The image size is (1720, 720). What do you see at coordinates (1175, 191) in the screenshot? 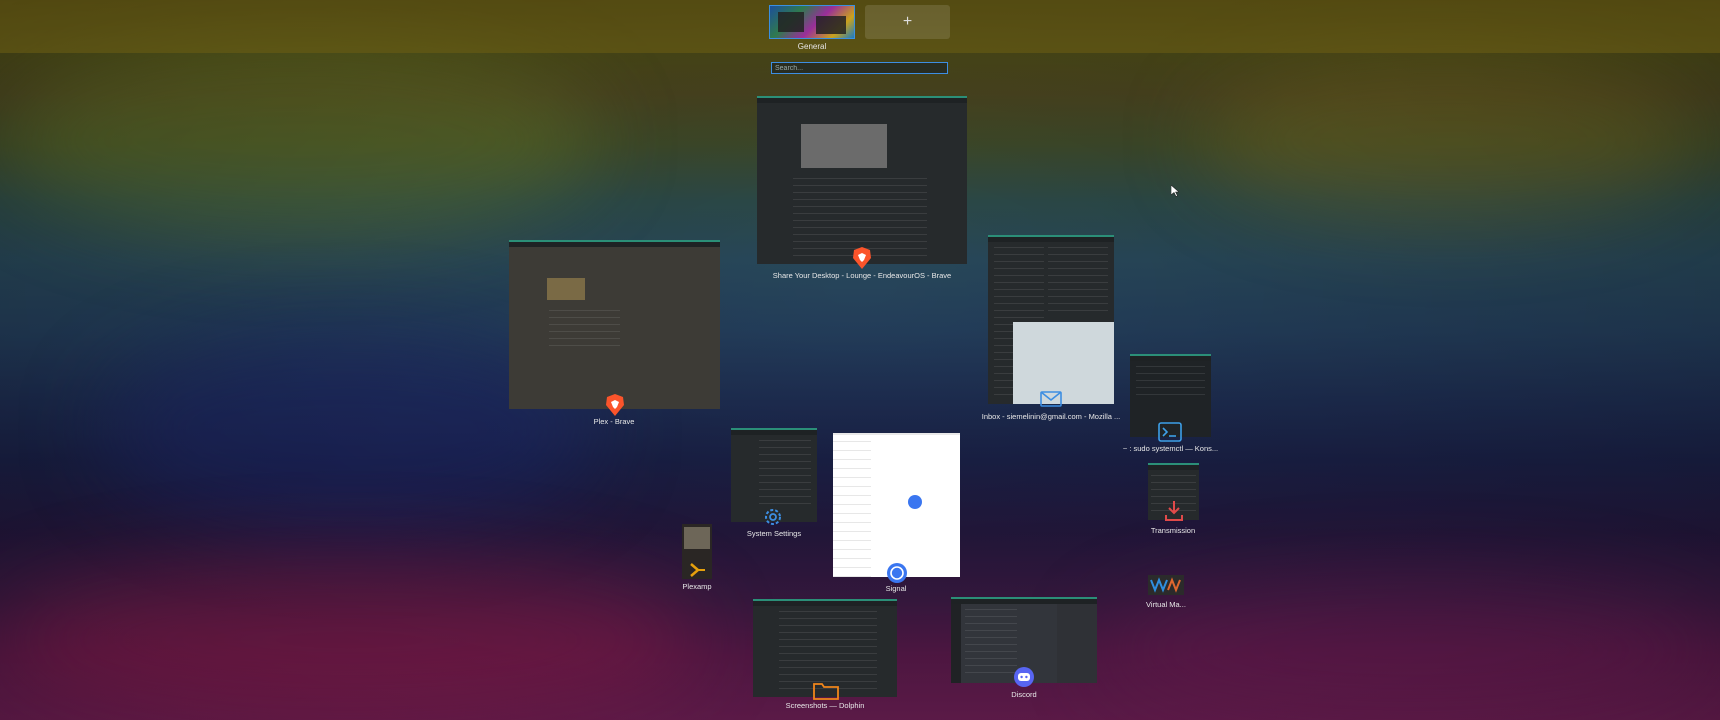
I see `mouse-pointer-icon` at bounding box center [1175, 191].